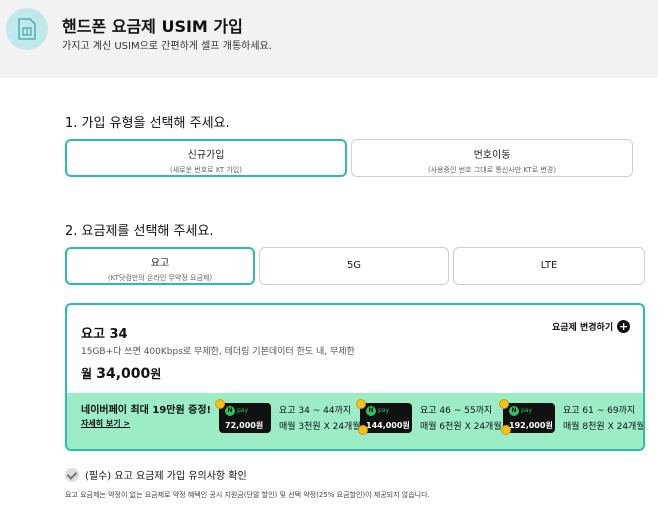 The width and height of the screenshot is (658, 507). What do you see at coordinates (604, 427) in the screenshot?
I see `tier-monthly: 매월 8천원 X 24개월` at bounding box center [604, 427].